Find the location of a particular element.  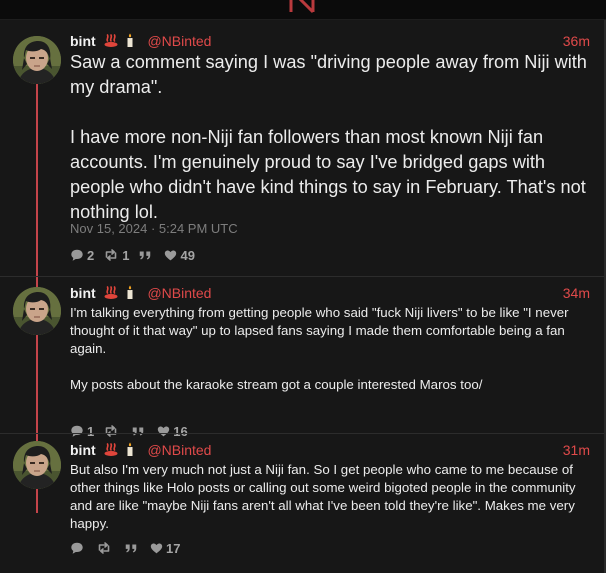

tweet-timestamp: Nov 15, 2024 · 5:24 PM UTC is located at coordinates (154, 228).